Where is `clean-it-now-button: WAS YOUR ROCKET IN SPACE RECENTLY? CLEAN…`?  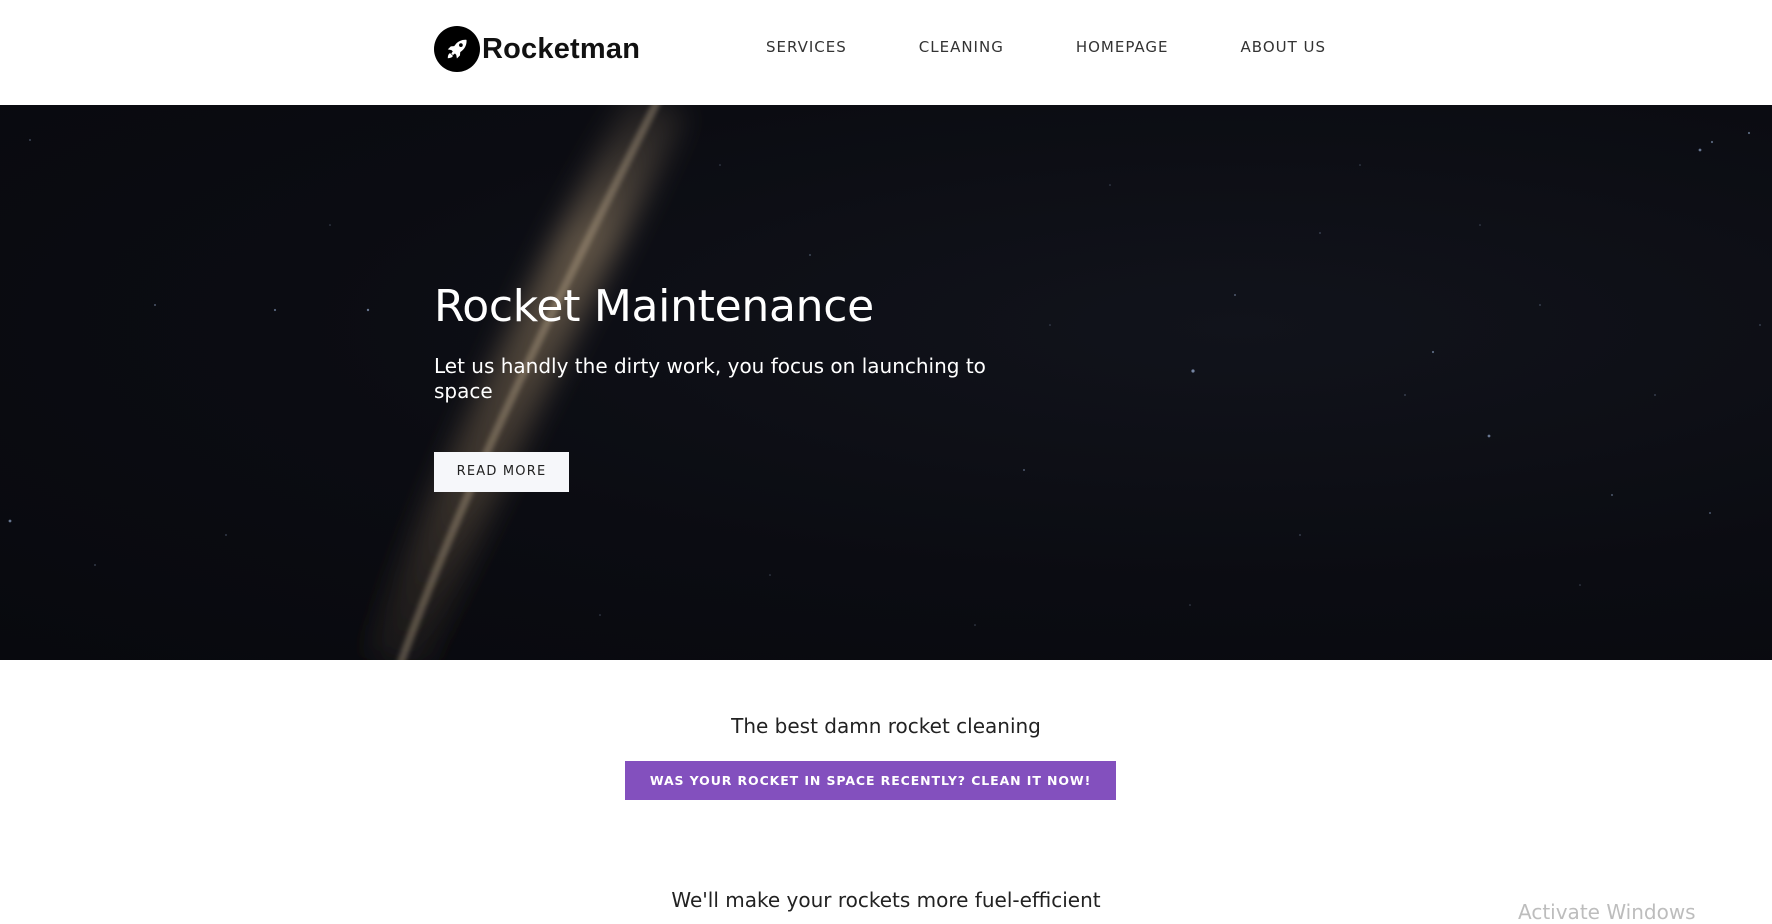
clean-it-now-button: WAS YOUR ROCKET IN SPACE RECENTLY? CLEAN… is located at coordinates (870, 780).